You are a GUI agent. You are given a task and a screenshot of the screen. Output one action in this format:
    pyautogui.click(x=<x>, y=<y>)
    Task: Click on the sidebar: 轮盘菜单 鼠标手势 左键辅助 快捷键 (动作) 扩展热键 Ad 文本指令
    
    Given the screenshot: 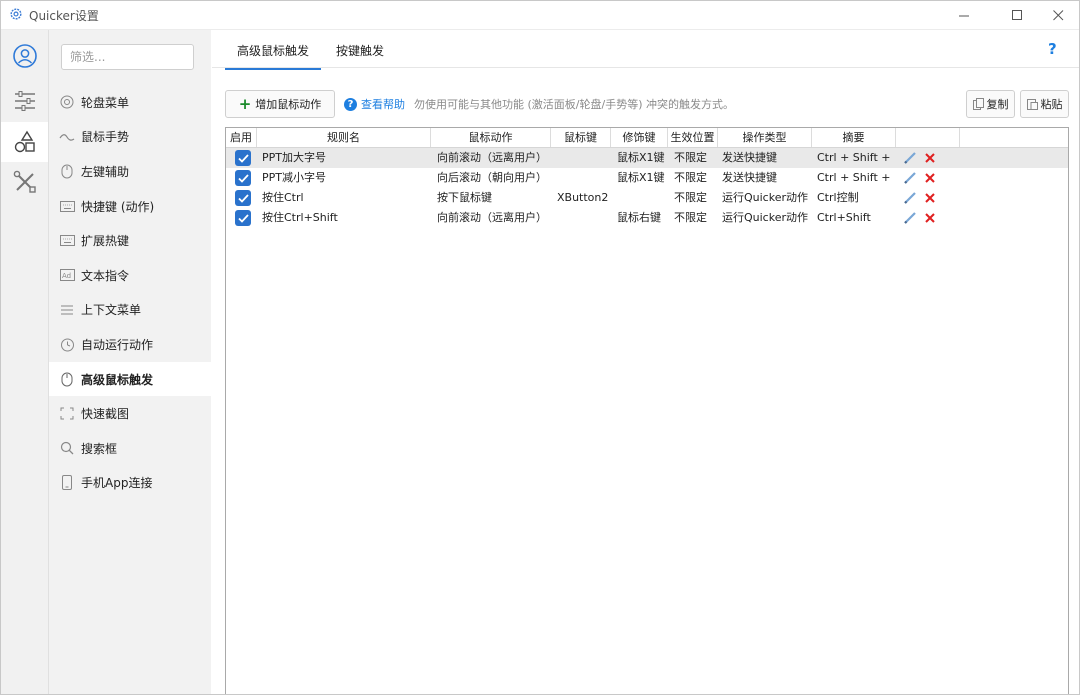 What is the action you would take?
    pyautogui.click(x=130, y=362)
    